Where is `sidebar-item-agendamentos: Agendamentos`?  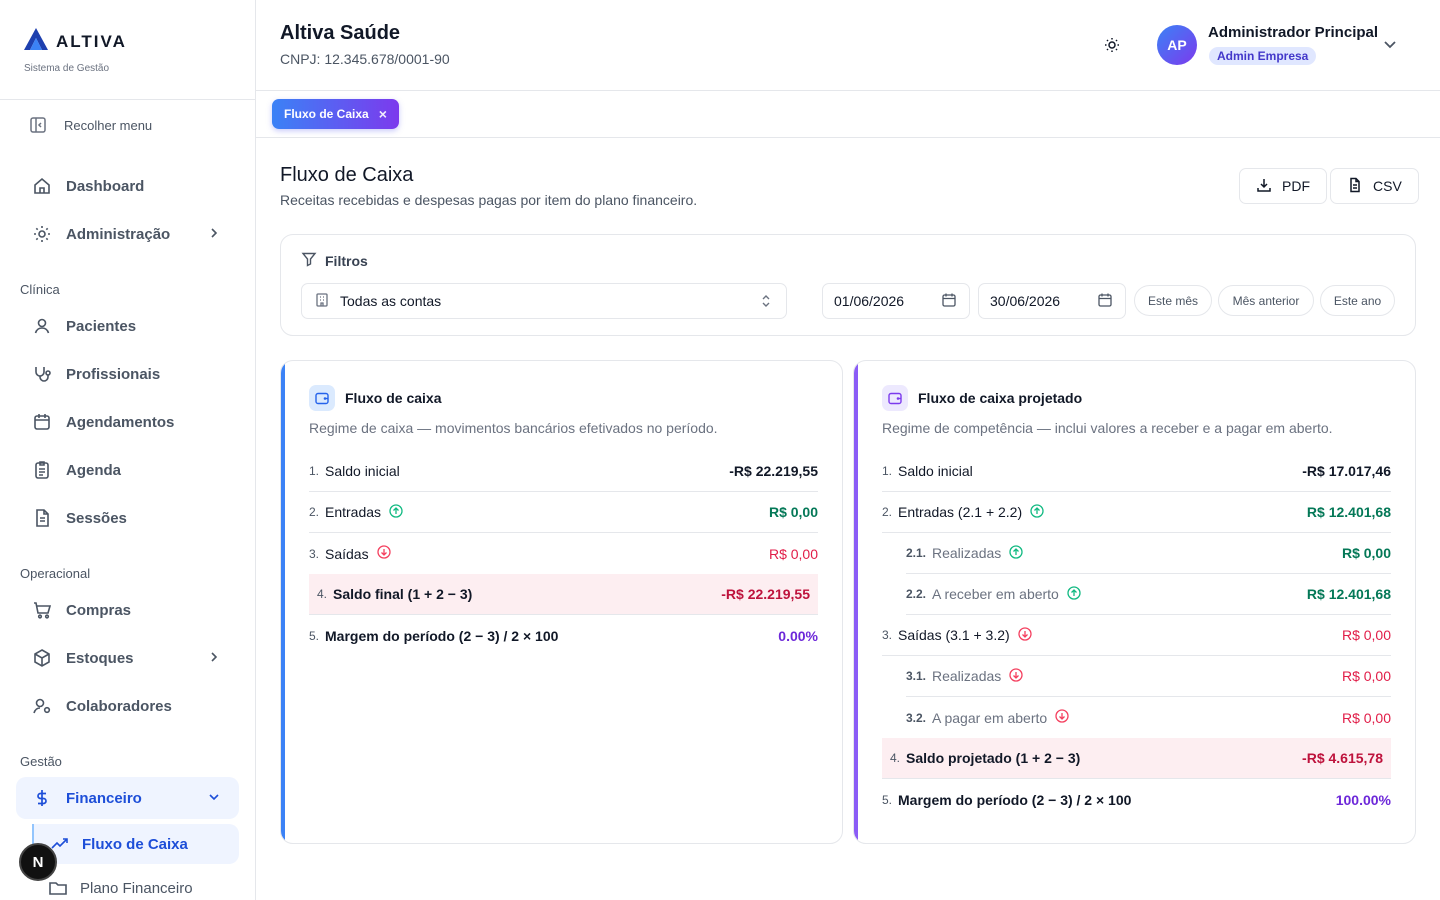 sidebar-item-agendamentos: Agendamentos is located at coordinates (127, 422).